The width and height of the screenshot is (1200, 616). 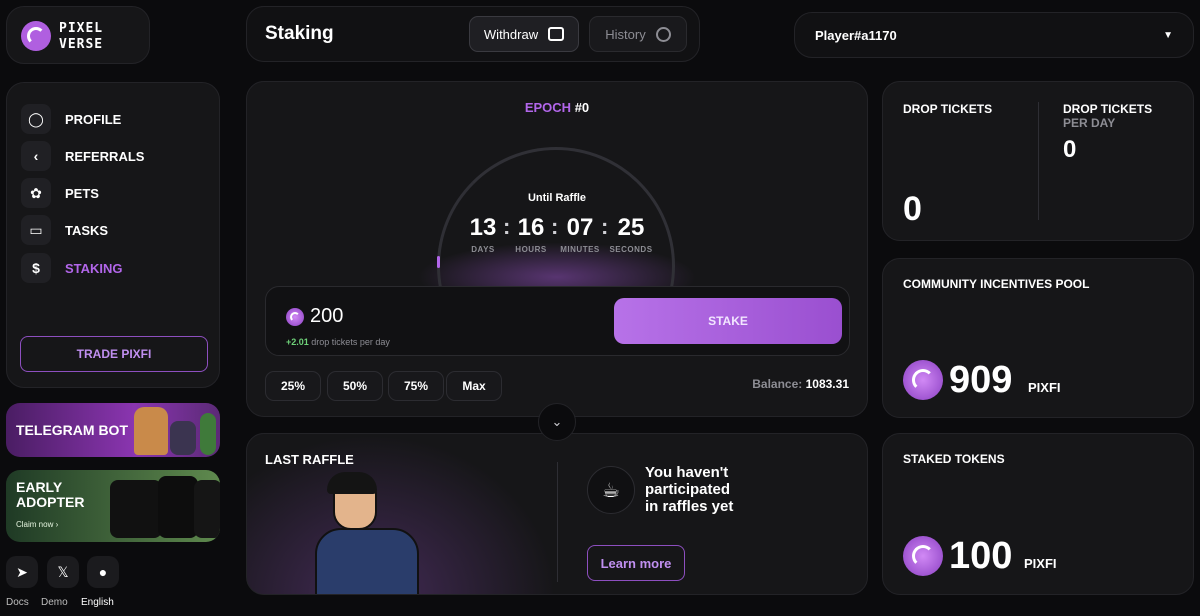 I want to click on drop-tickets-label: DROP TICKETS, so click(x=948, y=109).